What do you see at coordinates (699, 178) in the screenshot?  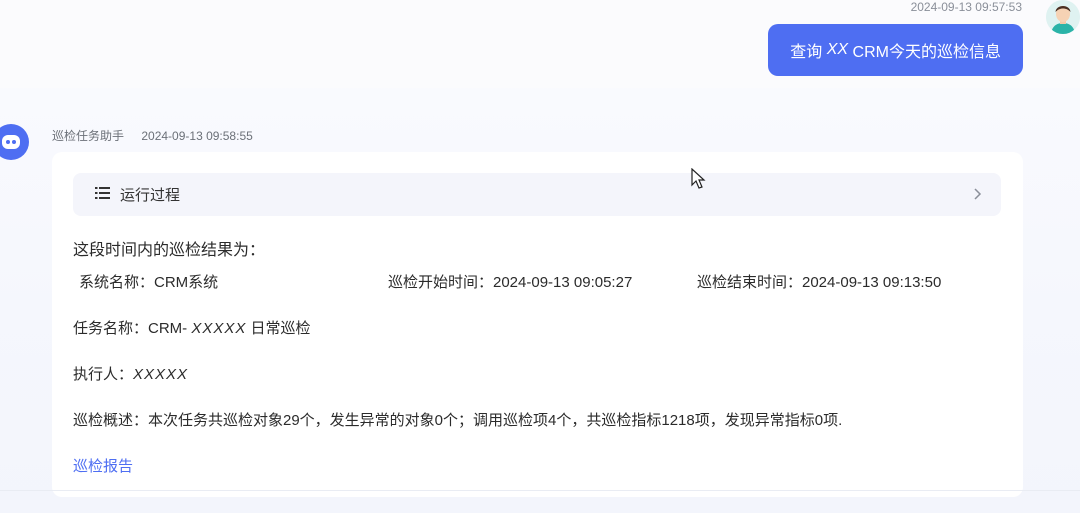 I see `mouse-cursor-icon` at bounding box center [699, 178].